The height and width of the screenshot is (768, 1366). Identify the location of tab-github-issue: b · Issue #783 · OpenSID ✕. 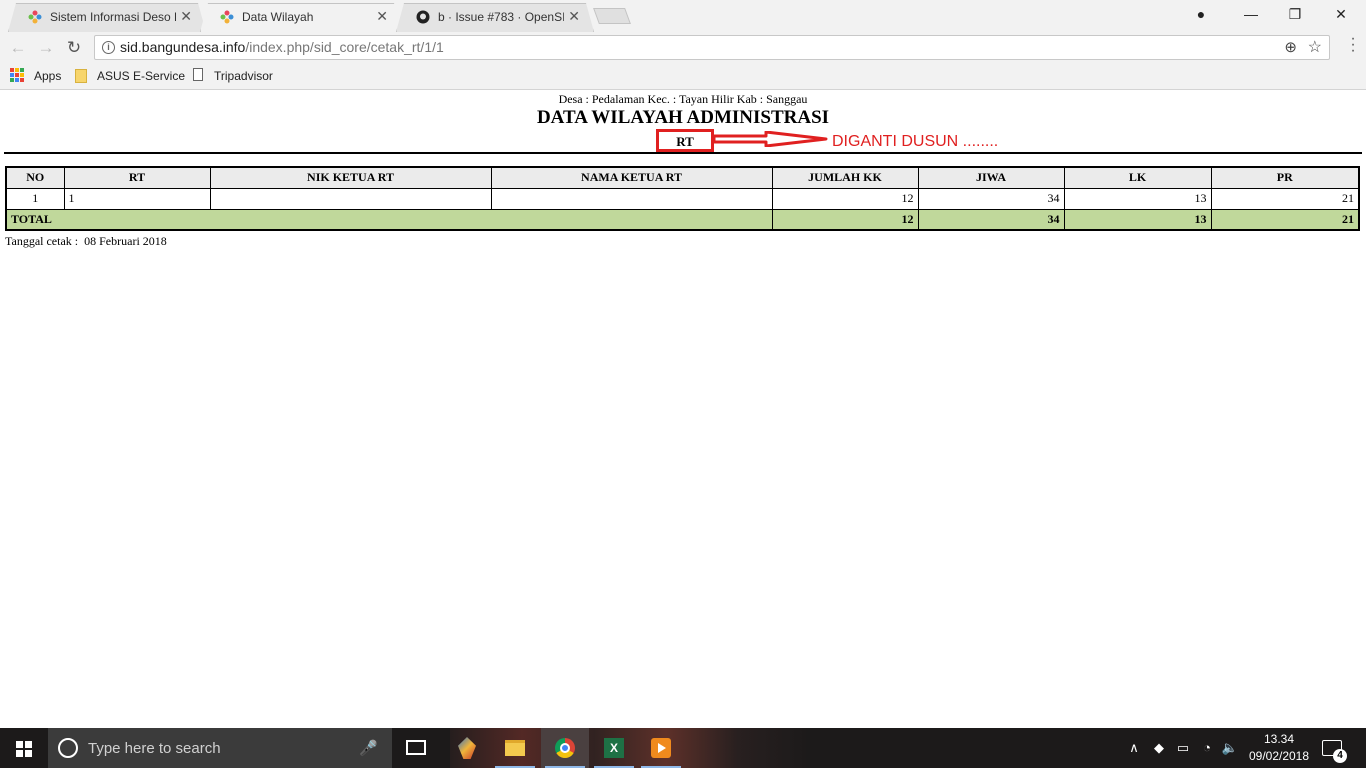
(495, 17).